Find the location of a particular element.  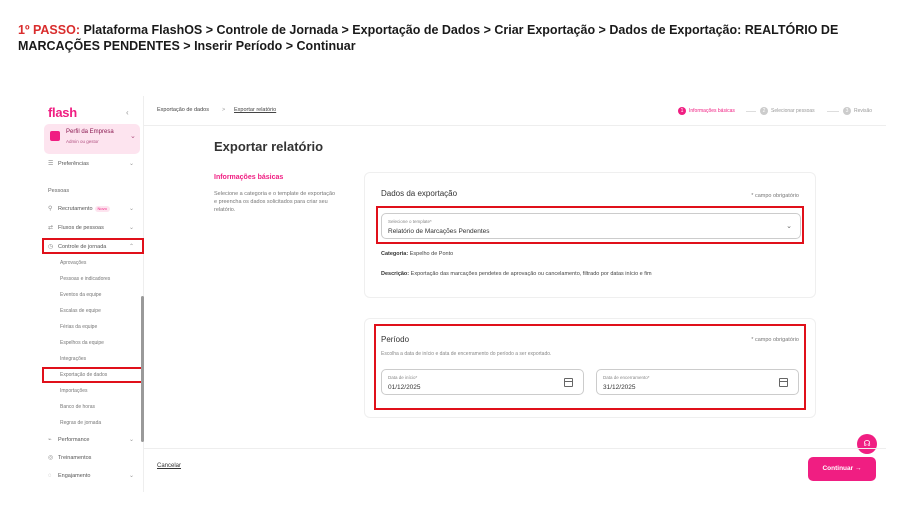

flow-icon: ⇄ is located at coordinates (51, 228).